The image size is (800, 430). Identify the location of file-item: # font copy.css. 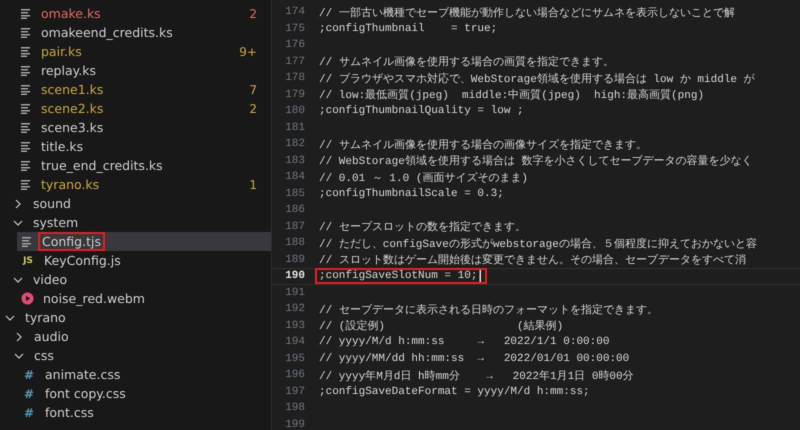
(144, 393).